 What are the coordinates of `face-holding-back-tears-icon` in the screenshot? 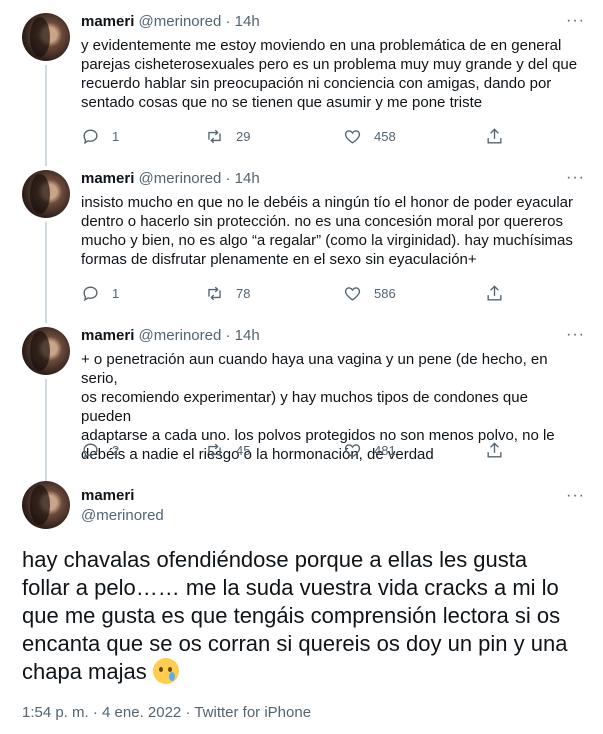 It's located at (165, 671).